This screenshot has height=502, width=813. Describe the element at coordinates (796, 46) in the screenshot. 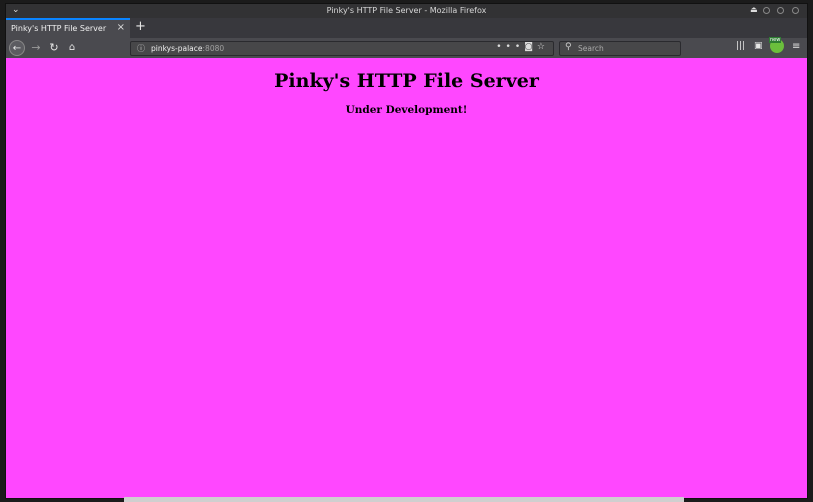

I see `hamburger-menu-icon: ≡` at that location.